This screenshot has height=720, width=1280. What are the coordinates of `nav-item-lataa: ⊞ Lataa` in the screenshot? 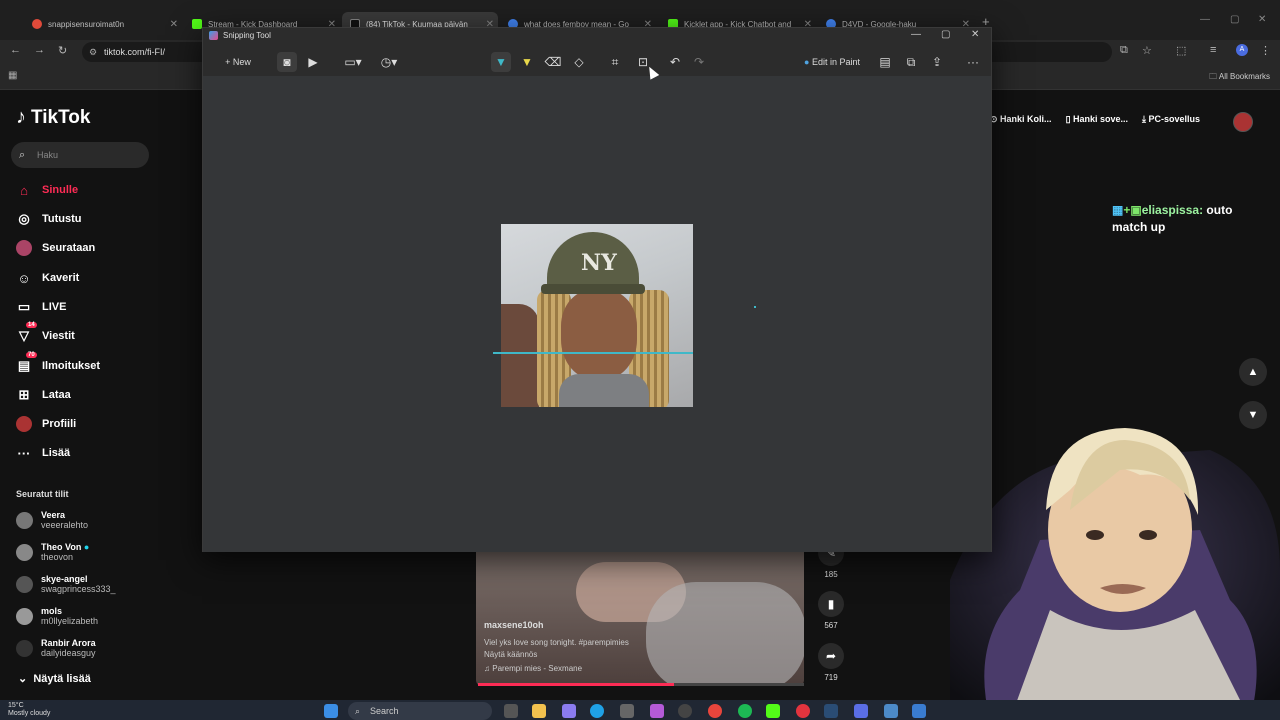 It's located at (43, 395).